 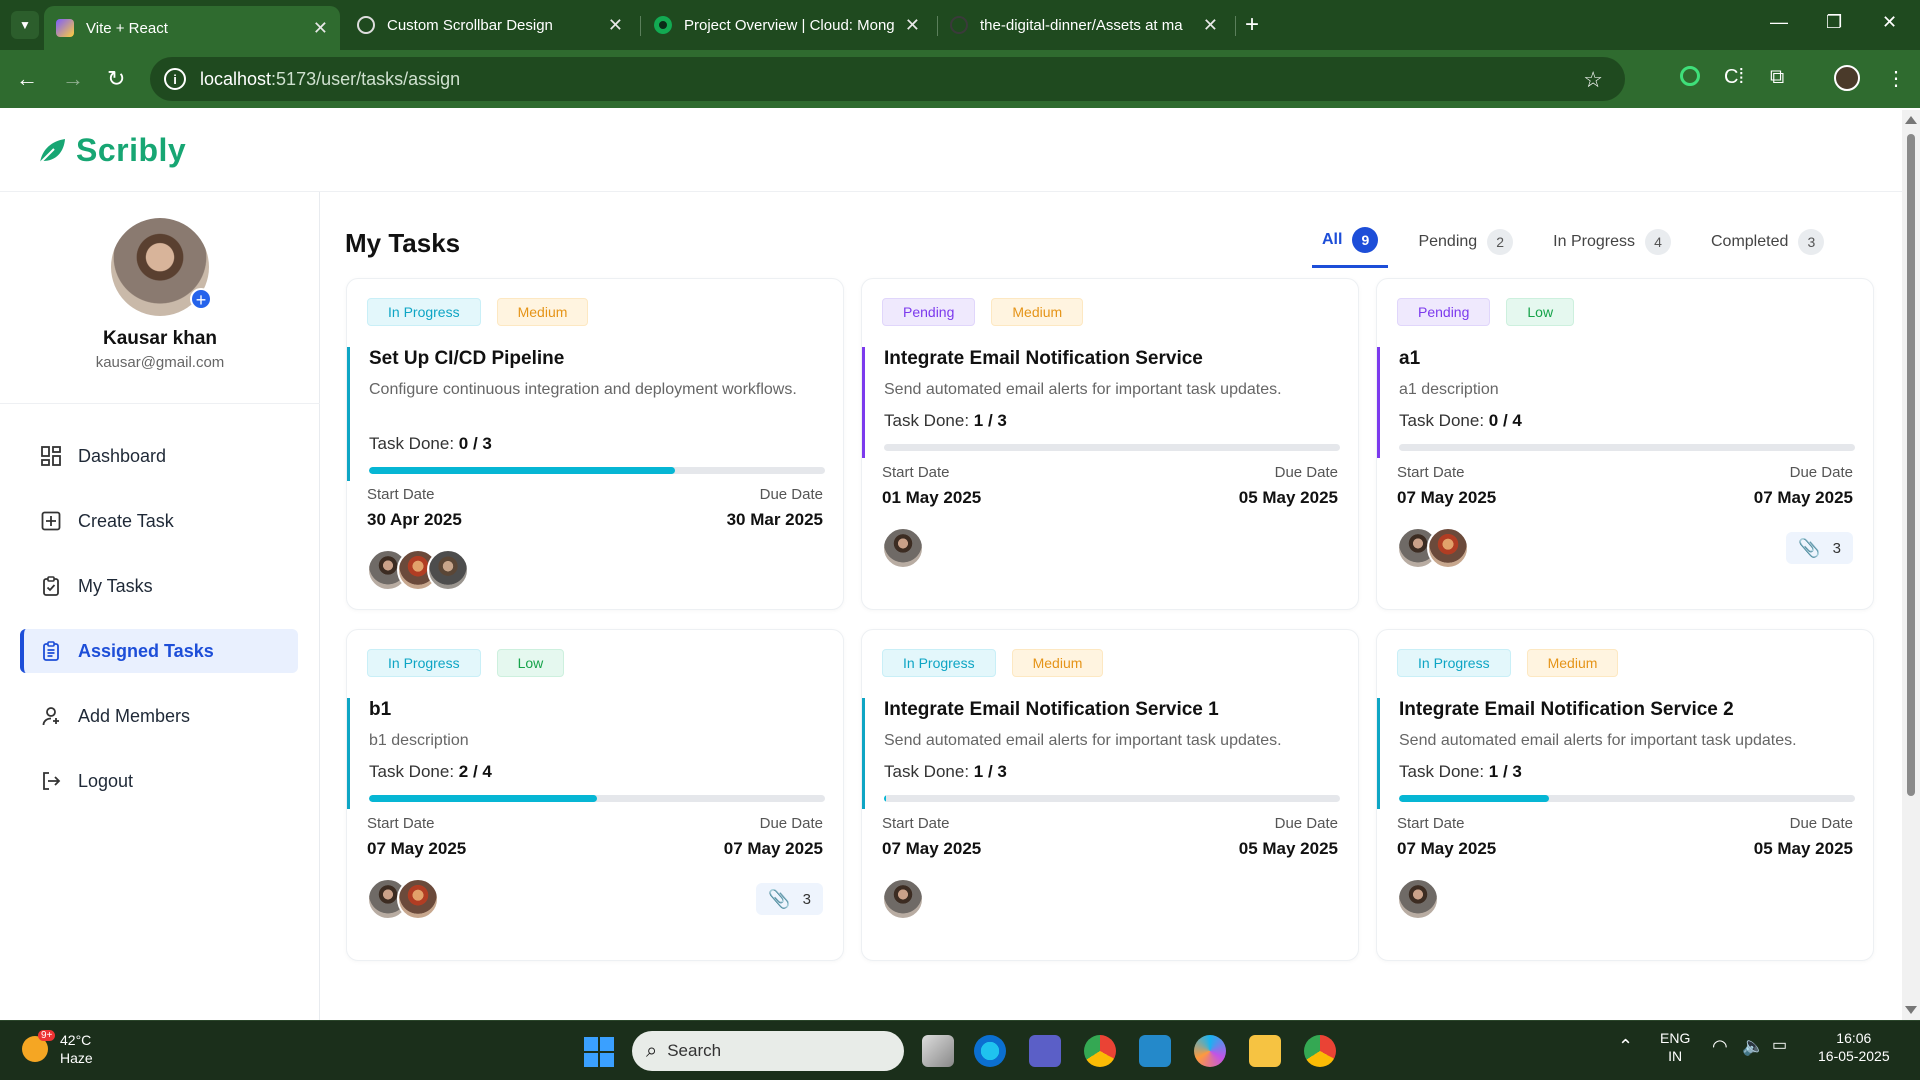 I want to click on profile-avatar, so click(x=1847, y=78).